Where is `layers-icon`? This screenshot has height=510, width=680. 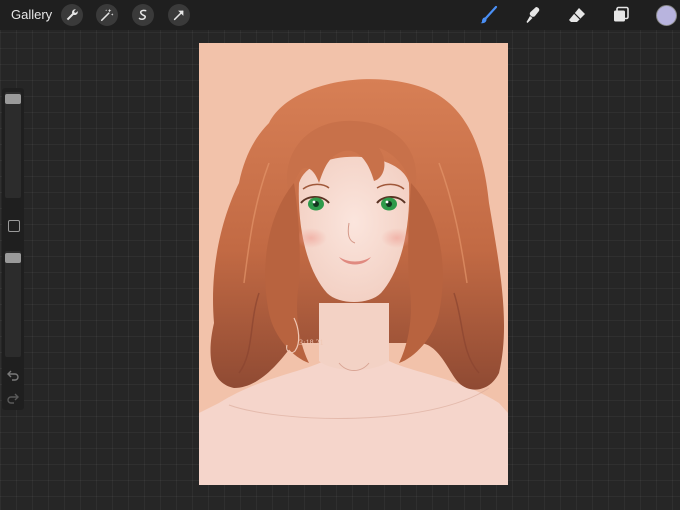 layers-icon is located at coordinates (621, 15).